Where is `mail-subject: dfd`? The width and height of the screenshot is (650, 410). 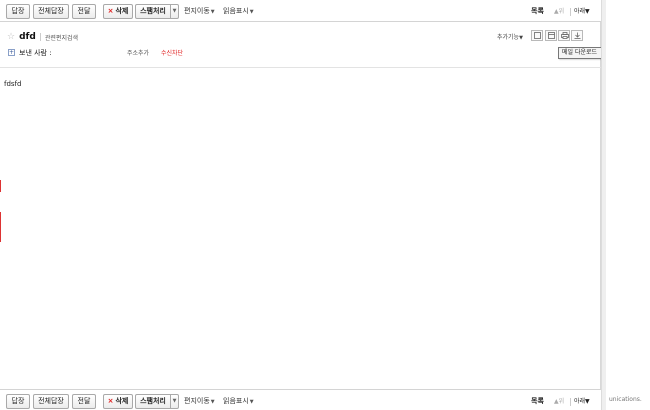 mail-subject: dfd is located at coordinates (27, 37).